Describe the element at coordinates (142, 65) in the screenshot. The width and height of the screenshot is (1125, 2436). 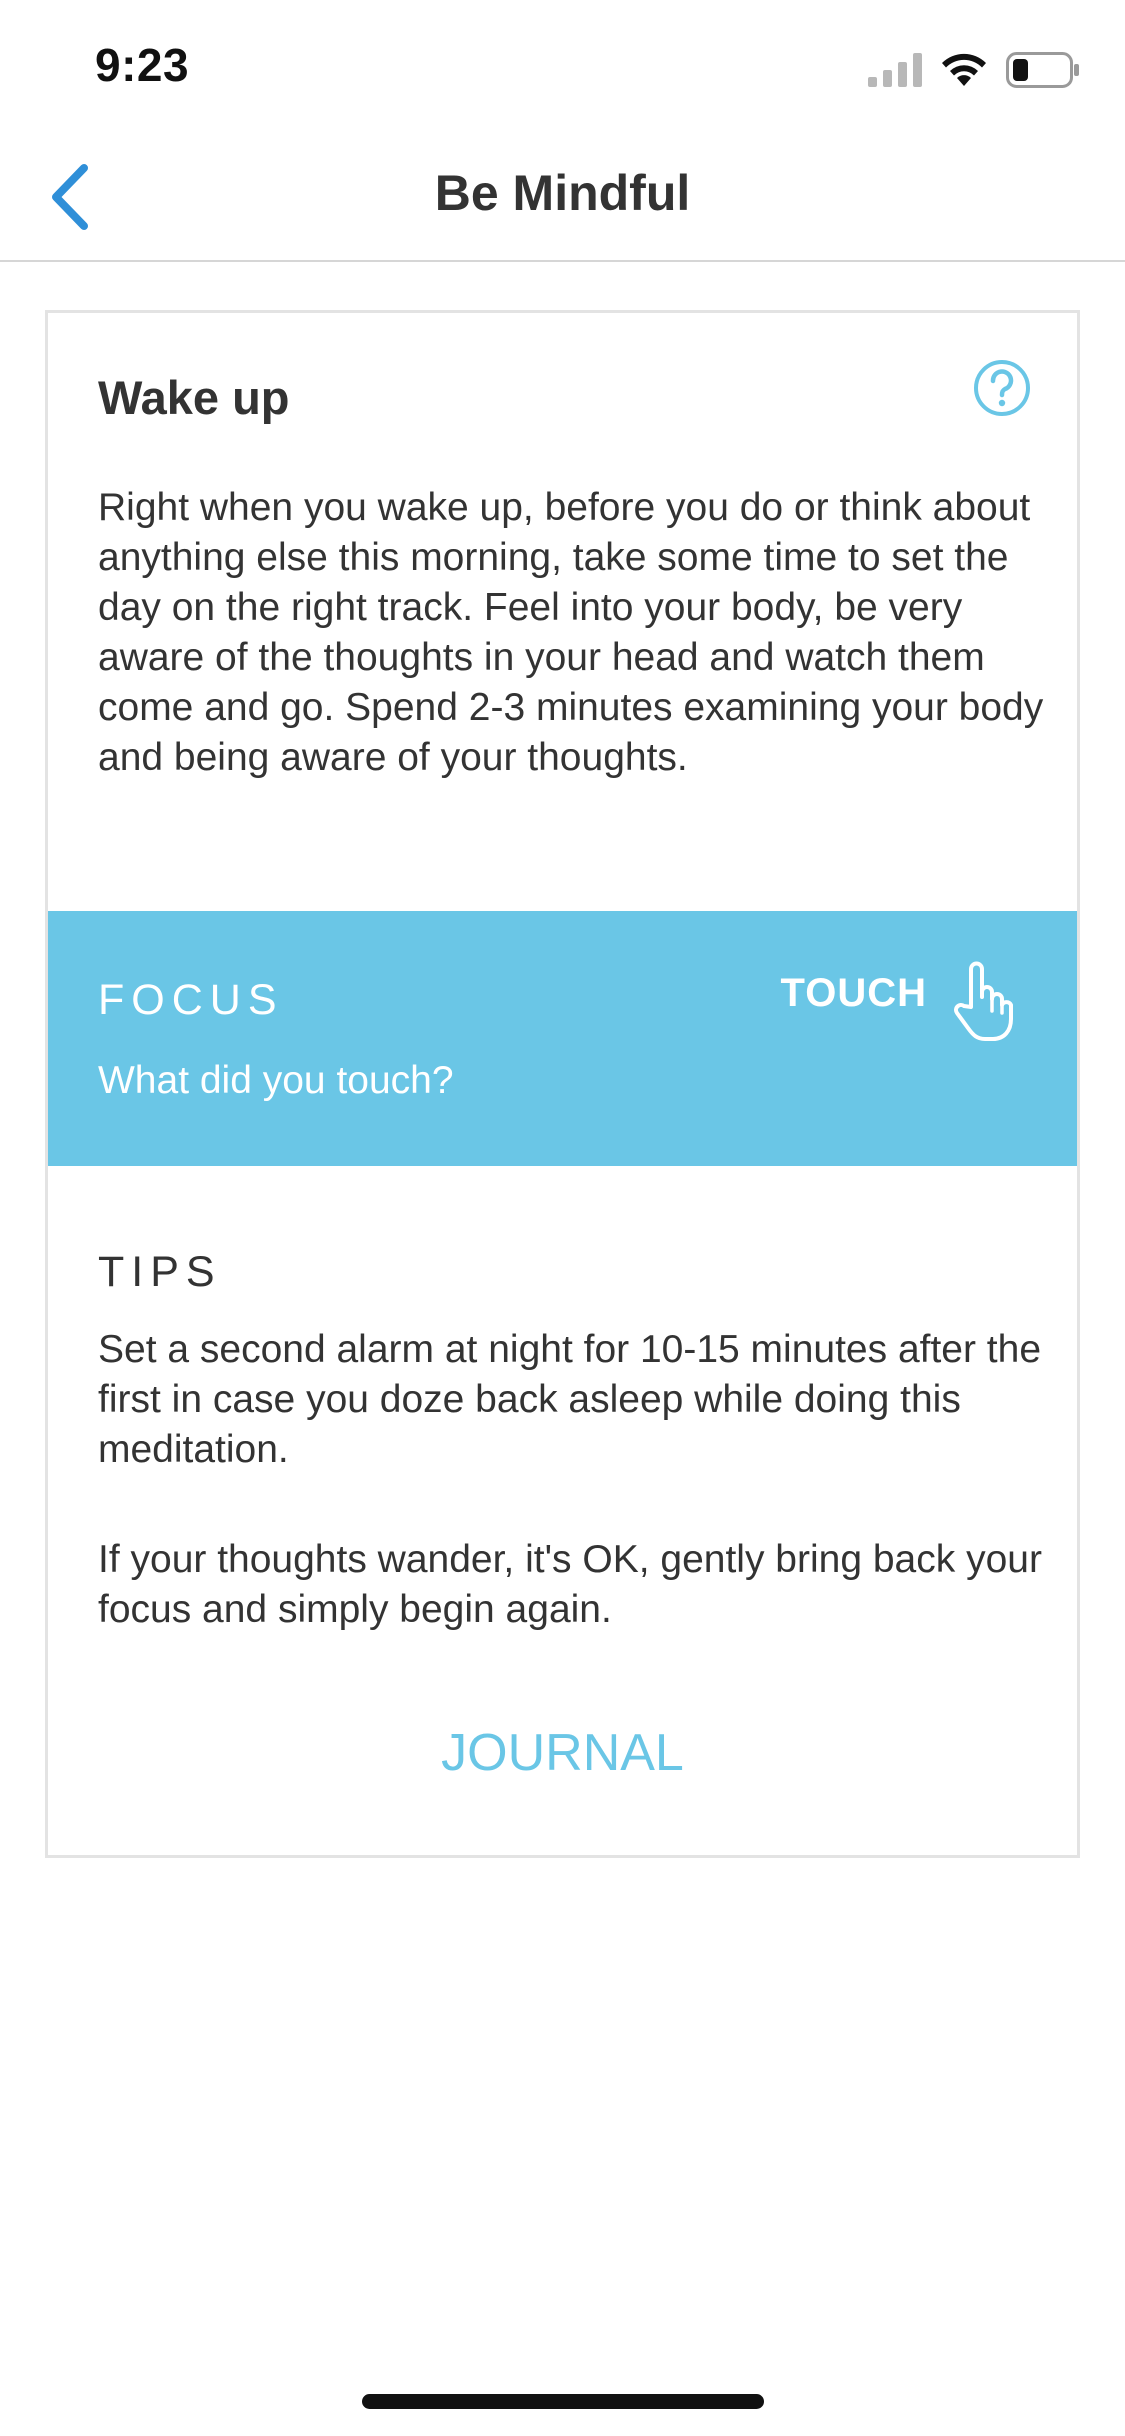
I see `status-time: 9:23` at that location.